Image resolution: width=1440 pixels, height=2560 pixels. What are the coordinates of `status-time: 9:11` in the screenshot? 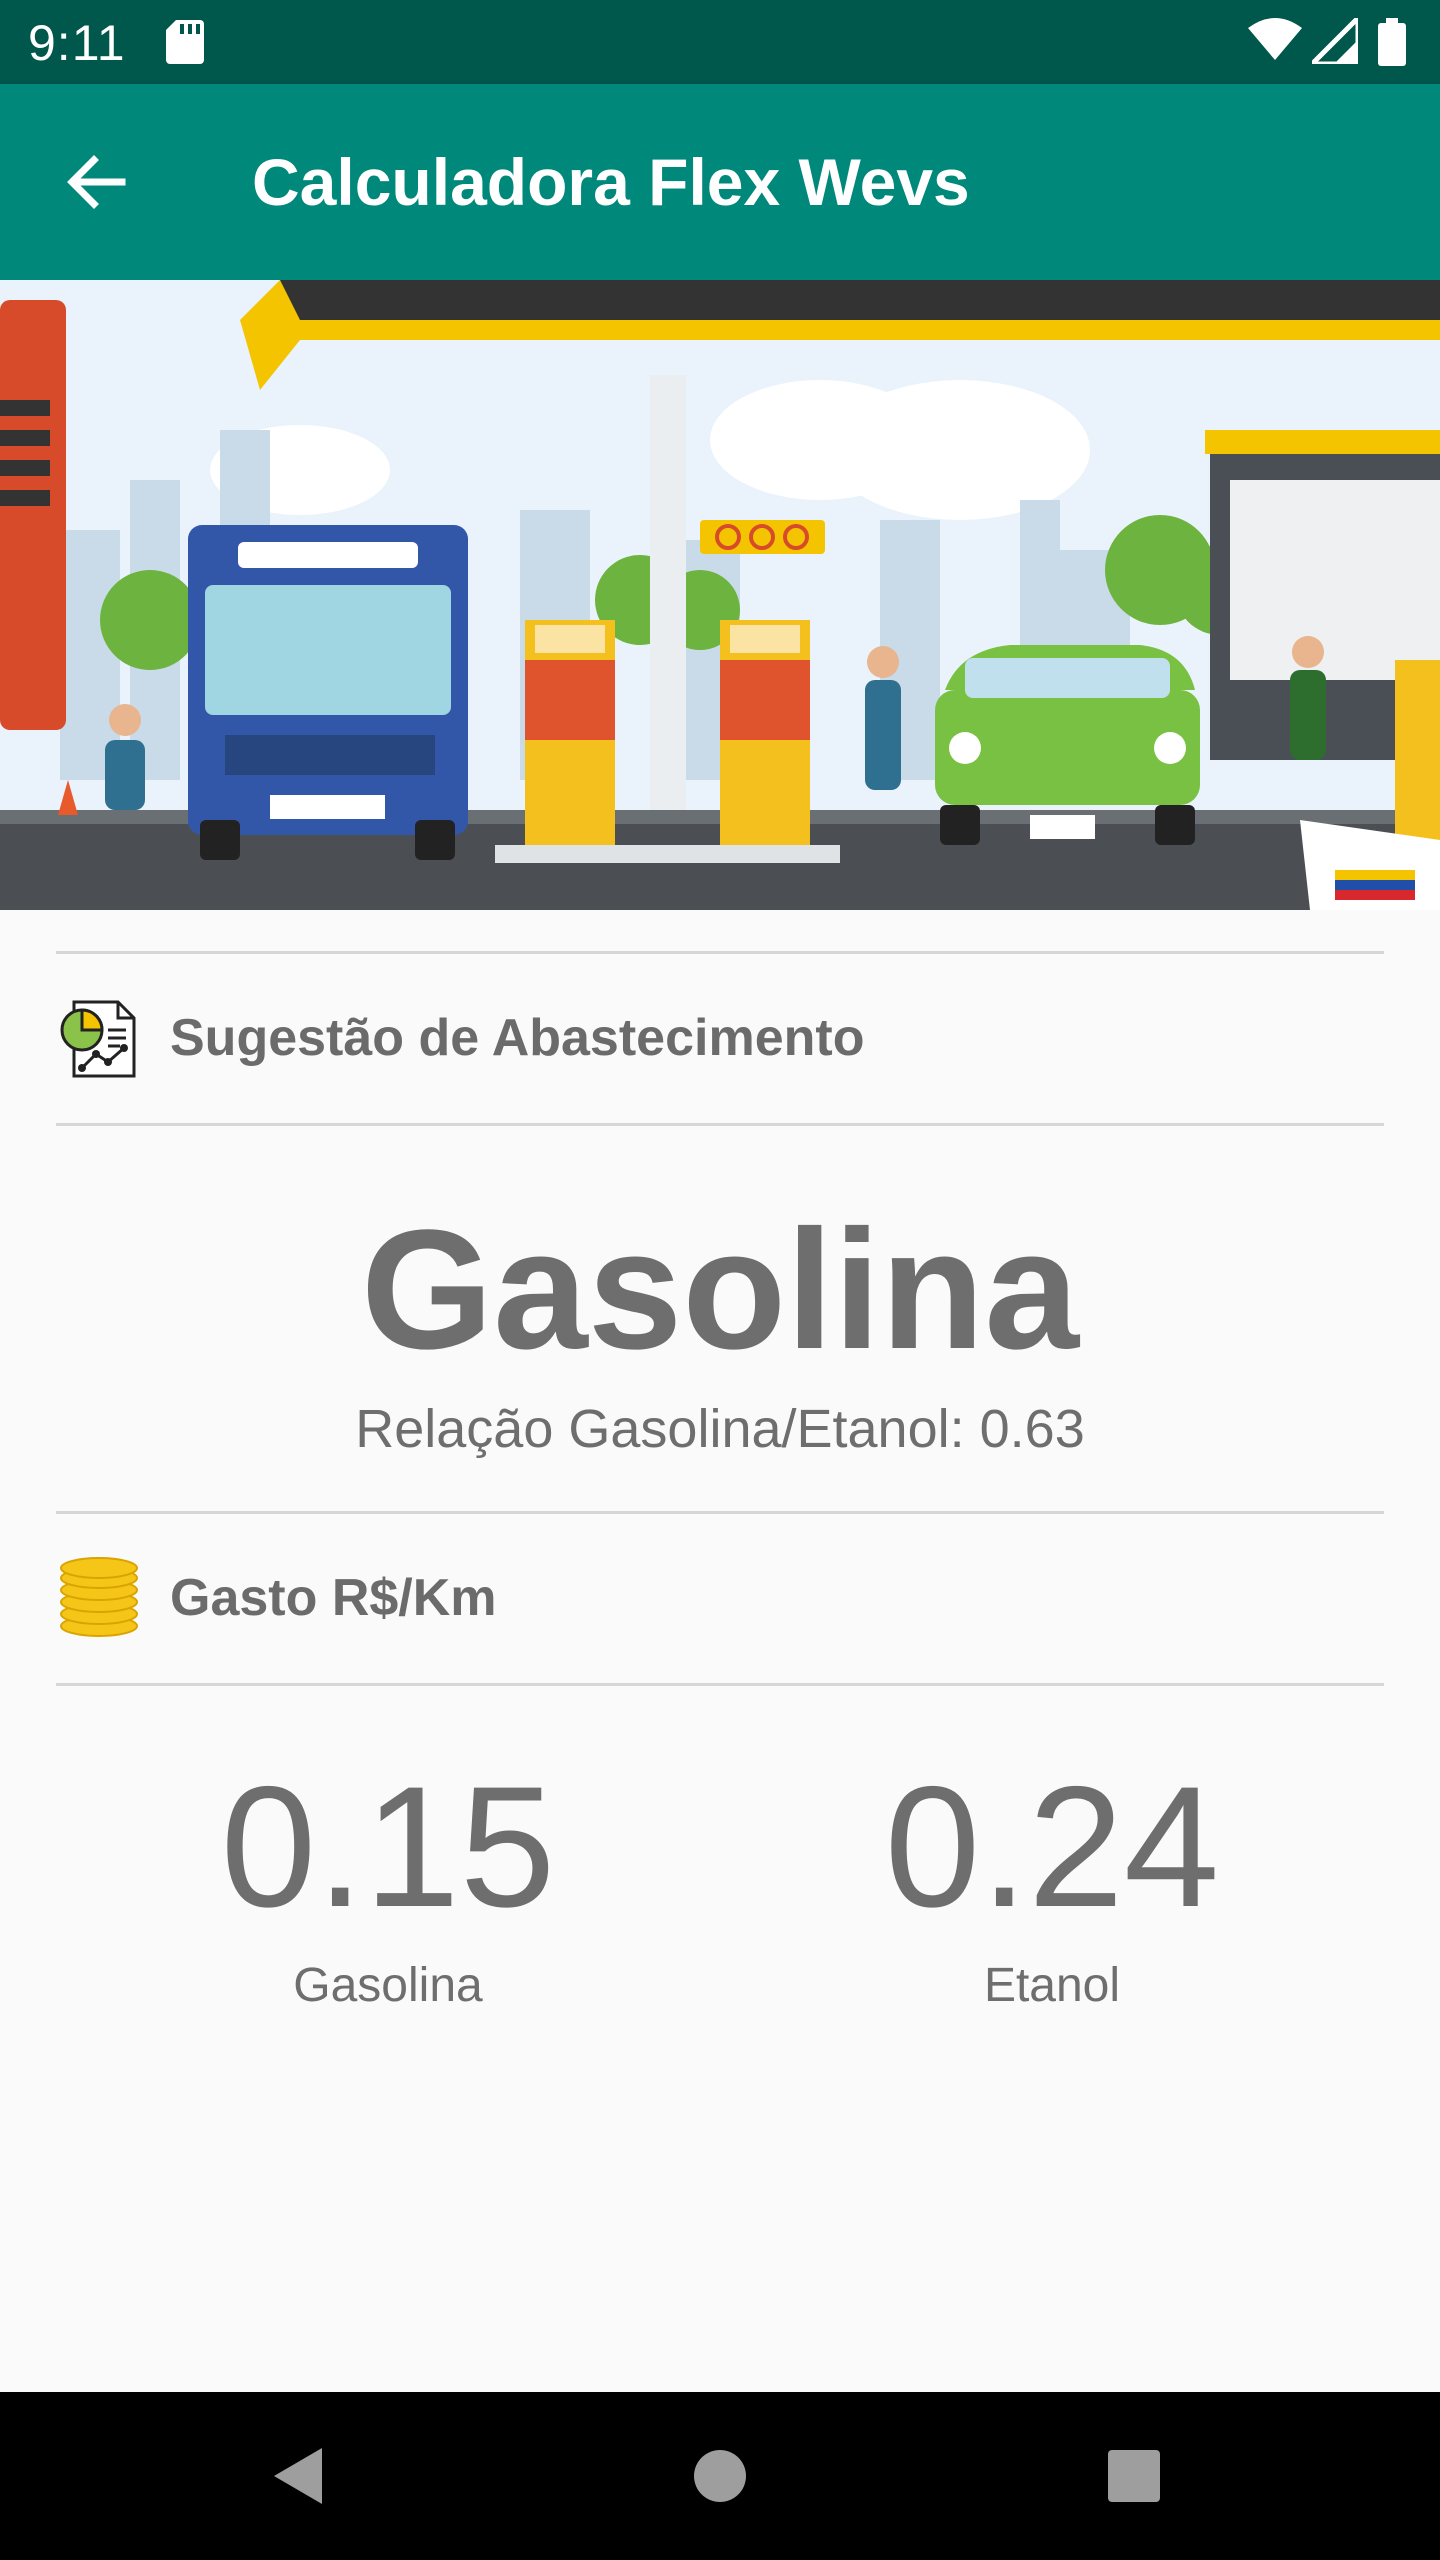 It's located at (77, 43).